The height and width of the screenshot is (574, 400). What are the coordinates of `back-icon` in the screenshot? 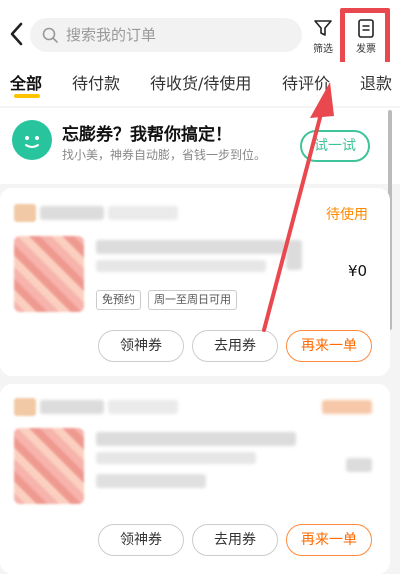 It's located at (17, 34).